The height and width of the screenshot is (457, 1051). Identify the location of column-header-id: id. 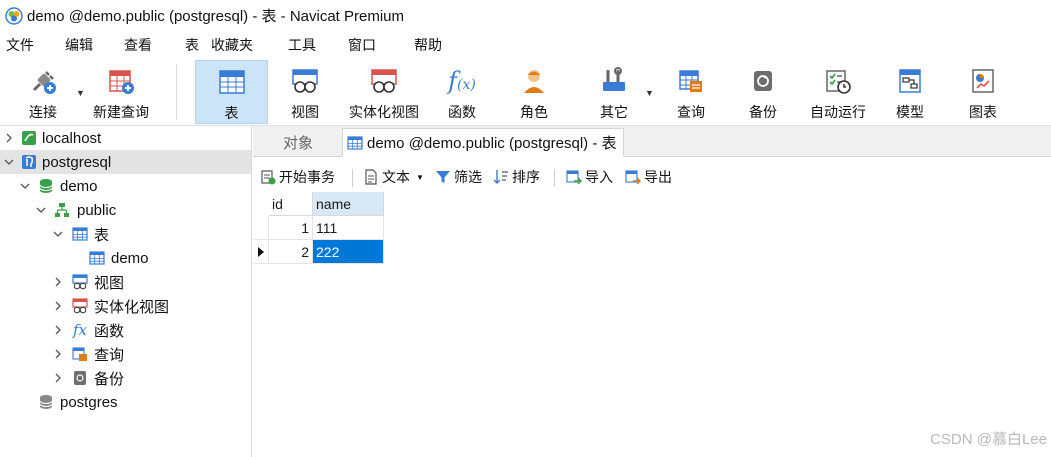
(291, 204).